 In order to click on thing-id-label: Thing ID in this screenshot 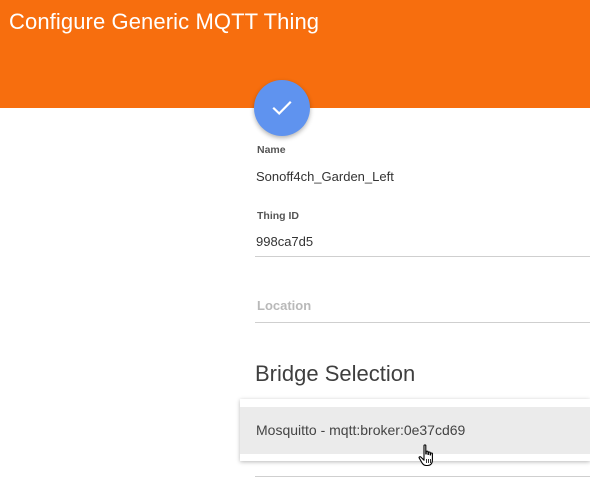, I will do `click(278, 216)`.